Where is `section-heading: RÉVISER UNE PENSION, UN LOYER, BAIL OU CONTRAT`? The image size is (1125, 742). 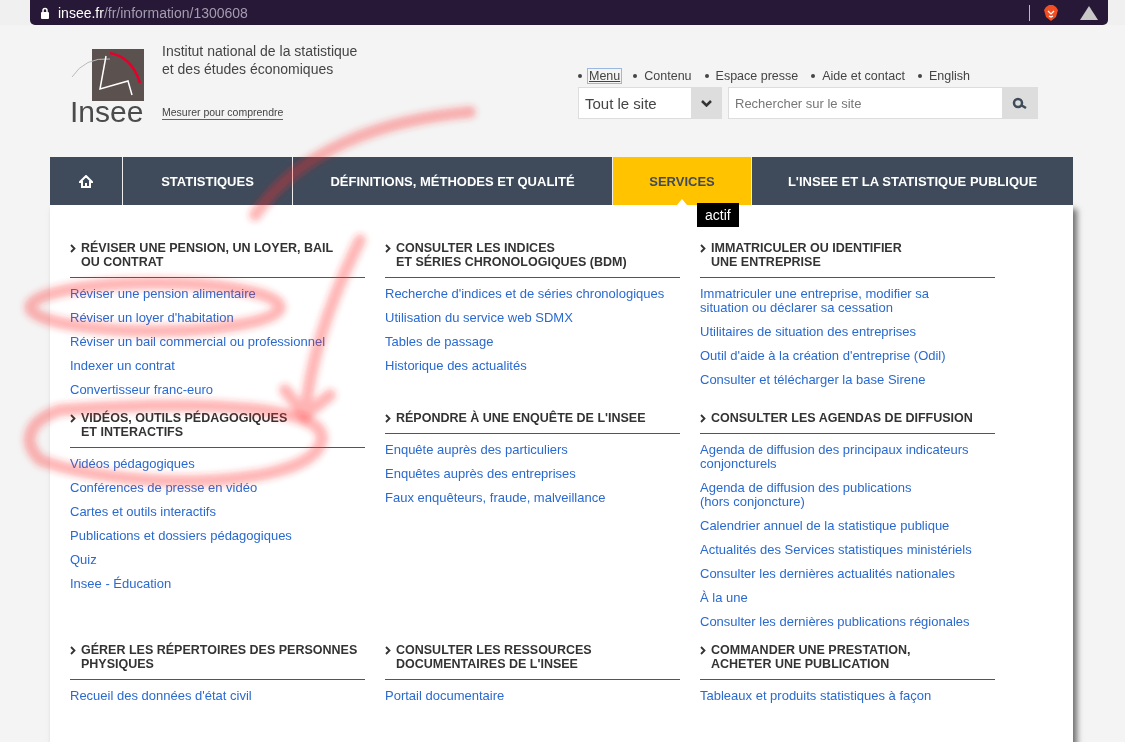
section-heading: RÉVISER UNE PENSION, UN LOYER, BAIL OU CONTRAT is located at coordinates (207, 255).